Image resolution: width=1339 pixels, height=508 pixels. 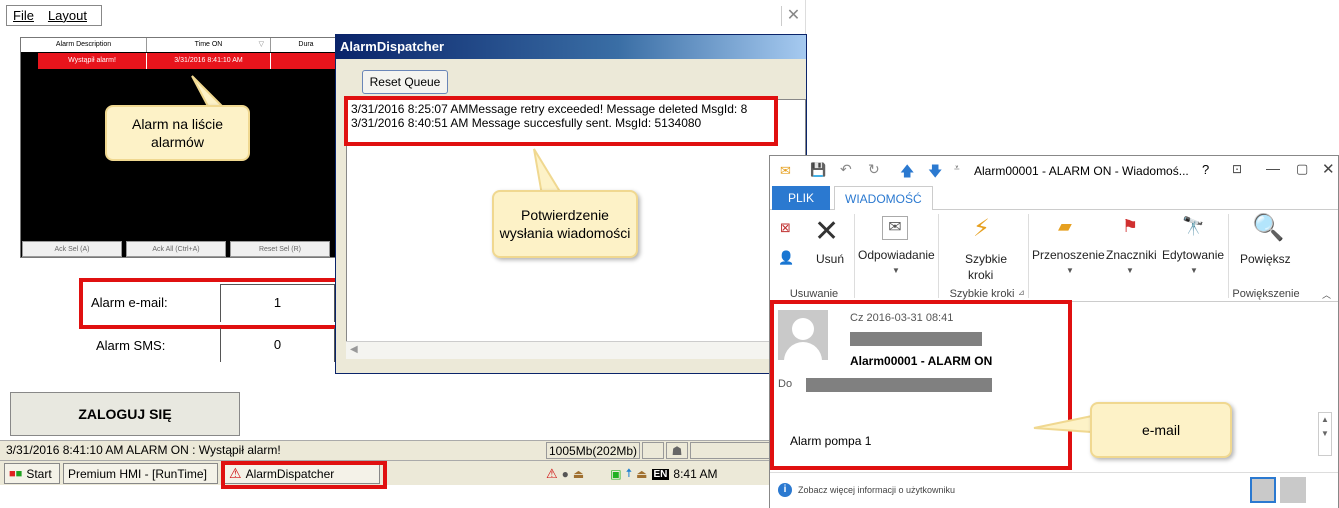 I want to click on editing-button: Edytowanie, so click(x=1193, y=255).